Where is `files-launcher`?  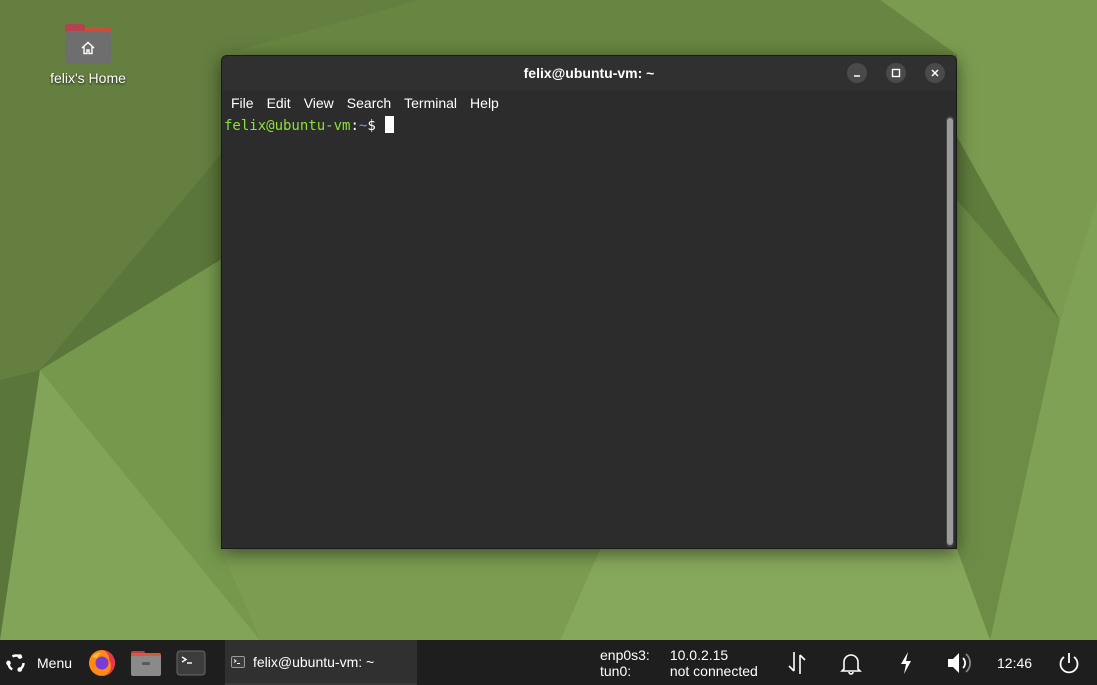
files-launcher is located at coordinates (146, 662).